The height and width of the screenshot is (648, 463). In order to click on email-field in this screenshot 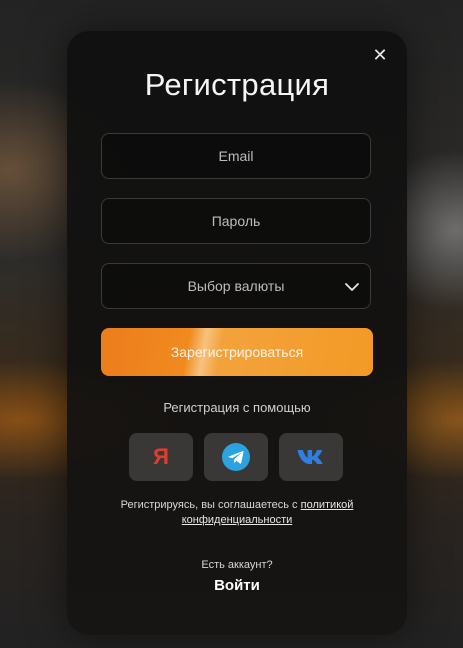, I will do `click(236, 156)`.